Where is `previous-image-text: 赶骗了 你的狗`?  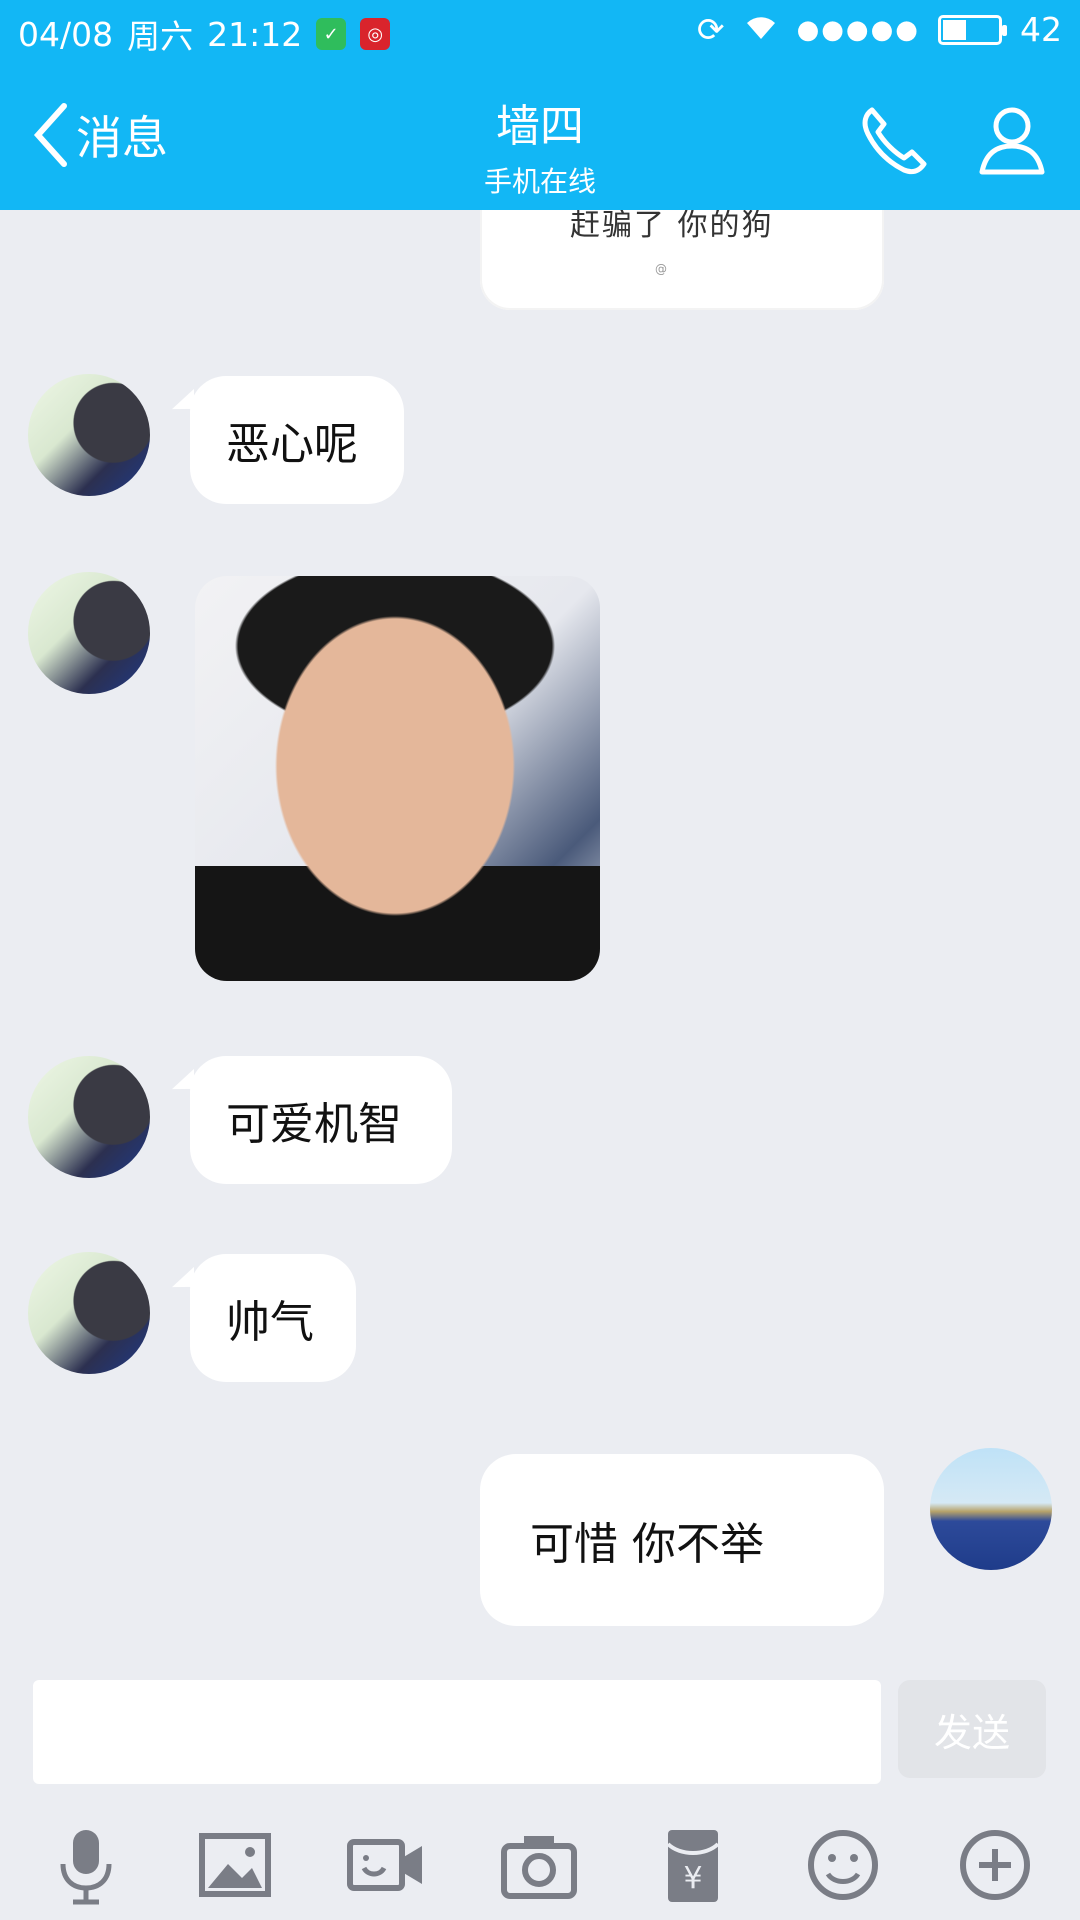 previous-image-text: 赶骗了 你的狗 is located at coordinates (672, 226).